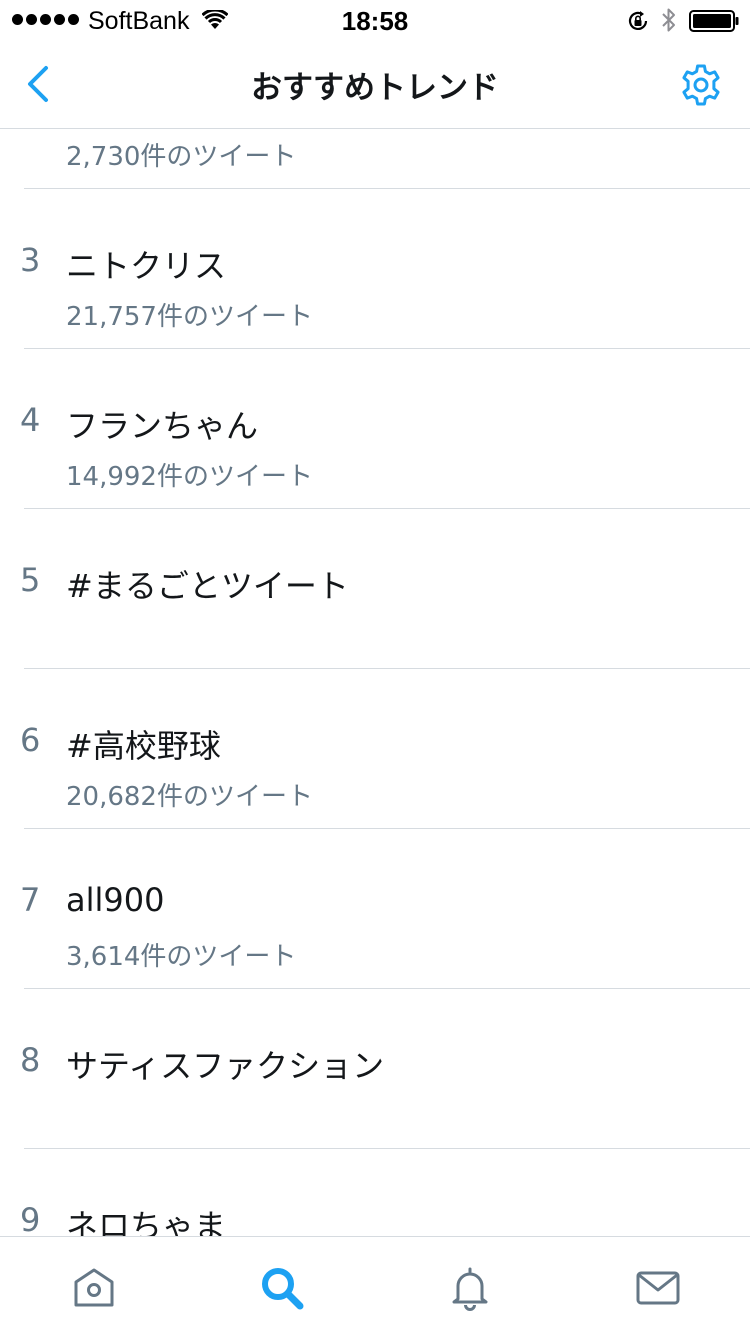 The image size is (750, 1335). I want to click on bell-icon, so click(470, 1289).